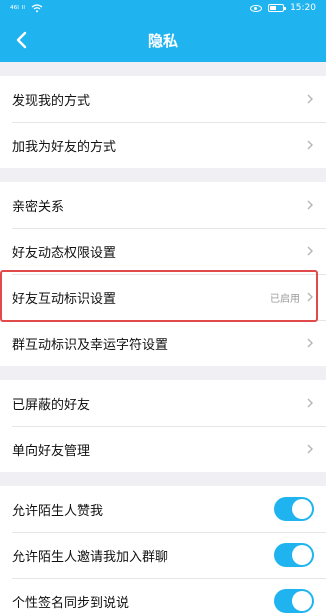 The height and width of the screenshot is (616, 326). What do you see at coordinates (163, 9) in the screenshot?
I see `status-bar: ⁴⁶ᴵ ᴵᴵ 15:20` at bounding box center [163, 9].